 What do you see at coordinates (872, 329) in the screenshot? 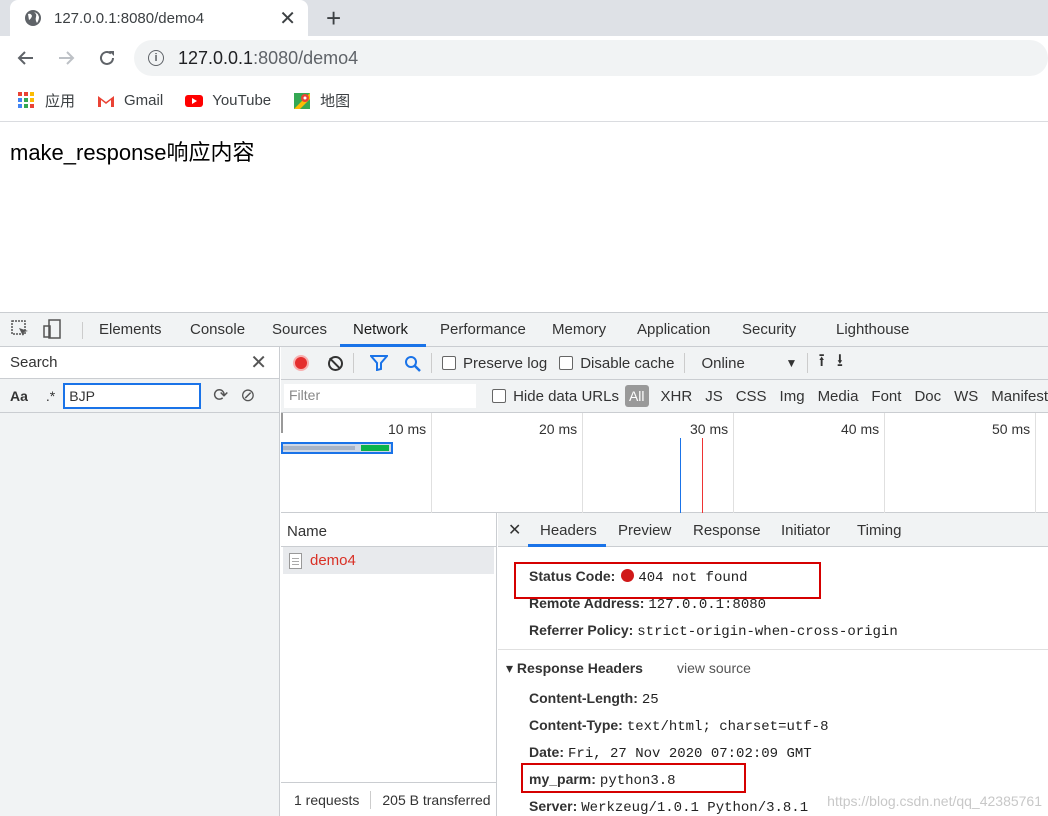
I see `tab-lighthouse: Lighthouse` at bounding box center [872, 329].